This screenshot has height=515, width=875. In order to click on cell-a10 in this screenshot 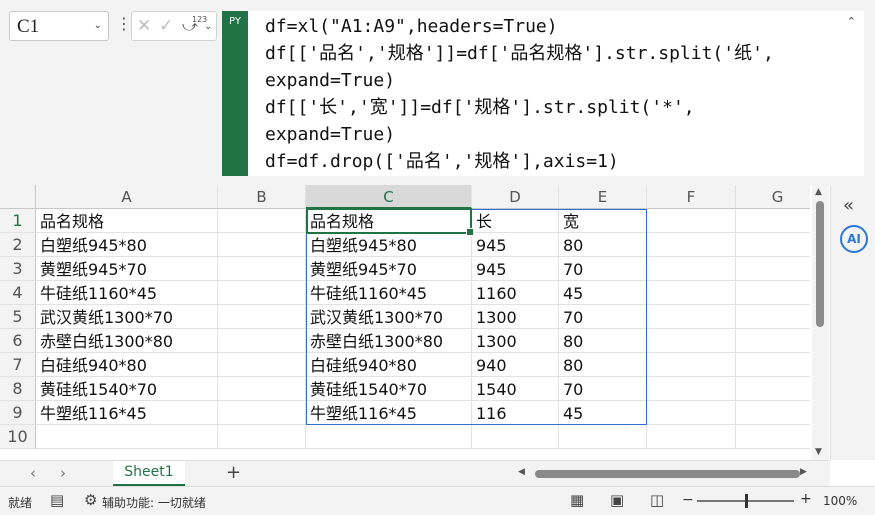, I will do `click(127, 437)`.